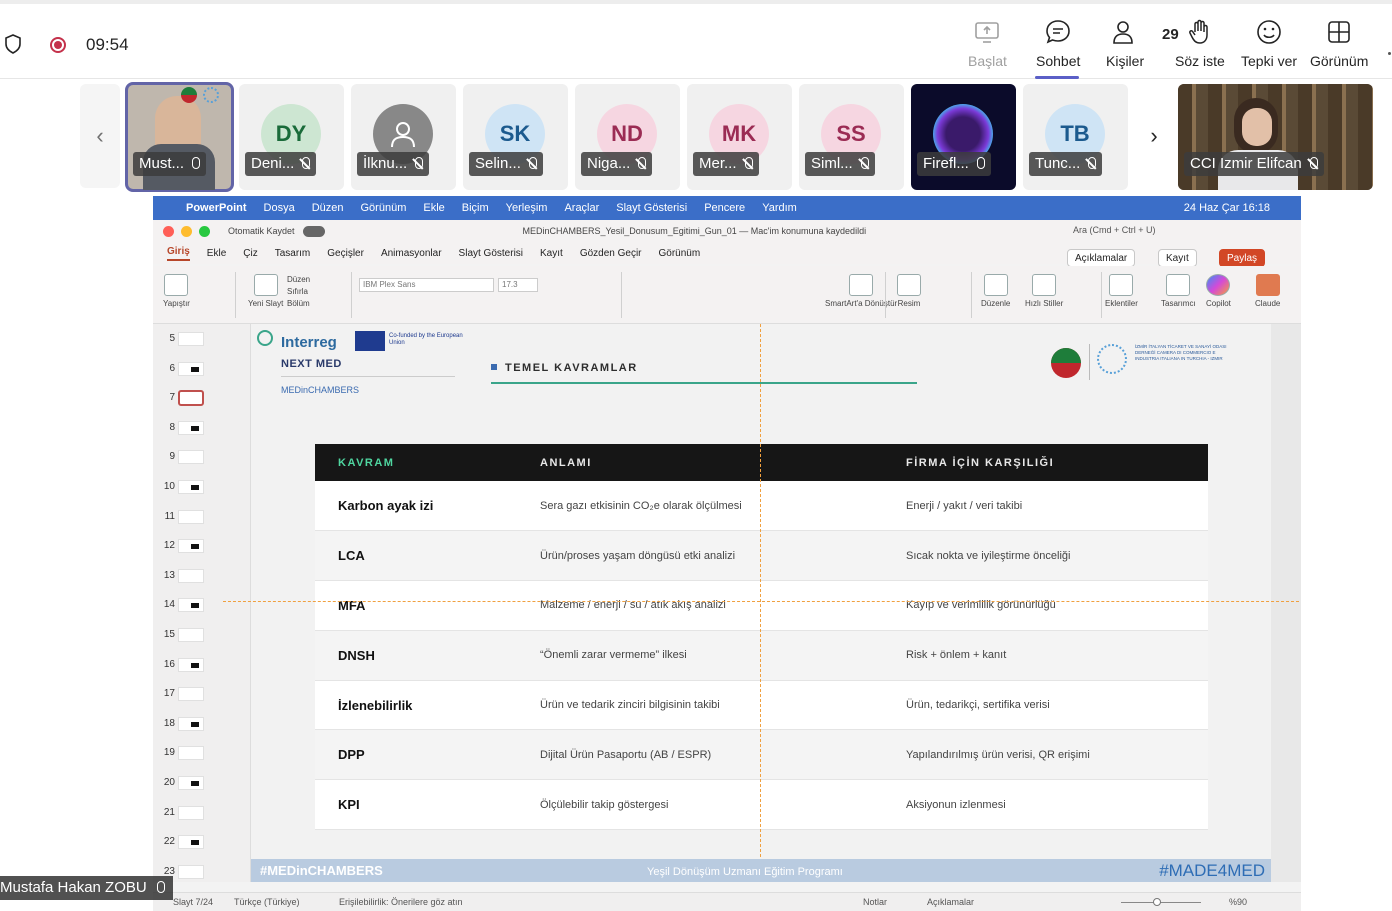 The width and height of the screenshot is (1392, 911). Describe the element at coordinates (1114, 230) in the screenshot. I see `search-input: Ara (Cmd + Ctrl + U)` at that location.